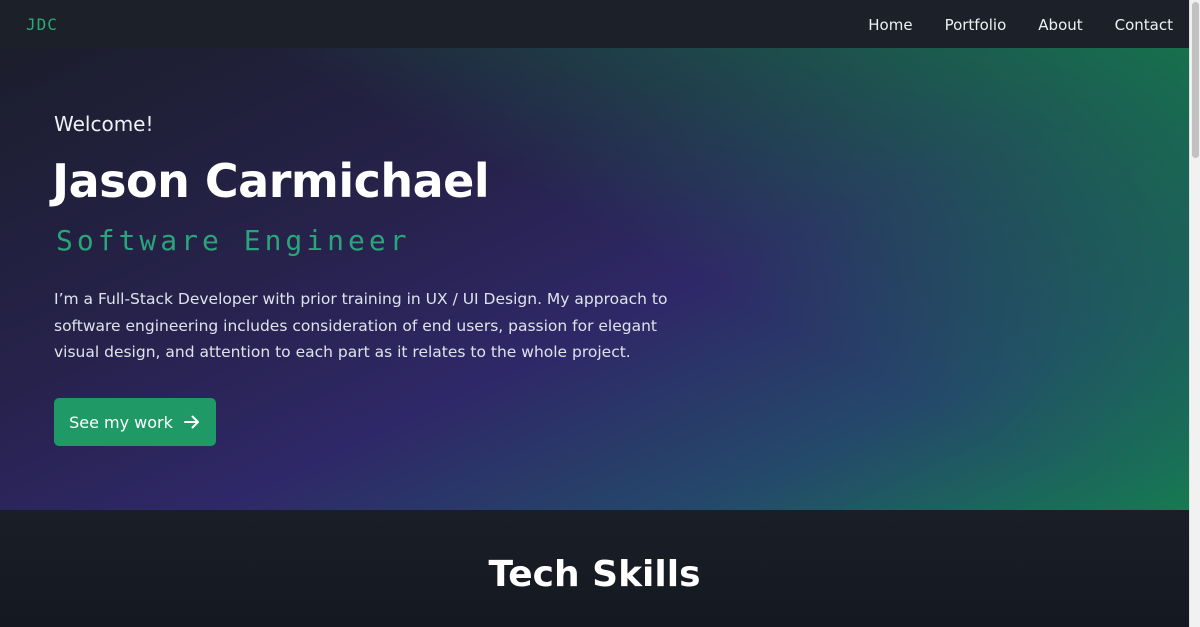  What do you see at coordinates (192, 422) in the screenshot?
I see `arrow-right-icon` at bounding box center [192, 422].